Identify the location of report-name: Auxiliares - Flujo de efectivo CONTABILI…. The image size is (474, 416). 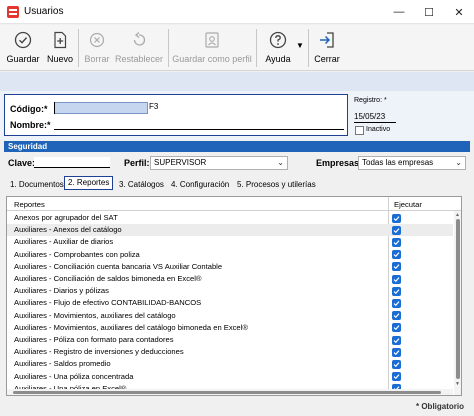
(108, 303).